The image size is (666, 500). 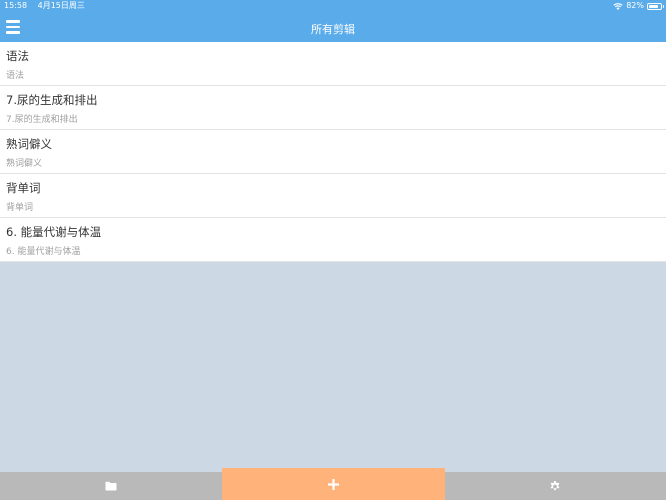 I want to click on status-bar: 15:58 4月15日周三 82%, so click(x=333, y=6).